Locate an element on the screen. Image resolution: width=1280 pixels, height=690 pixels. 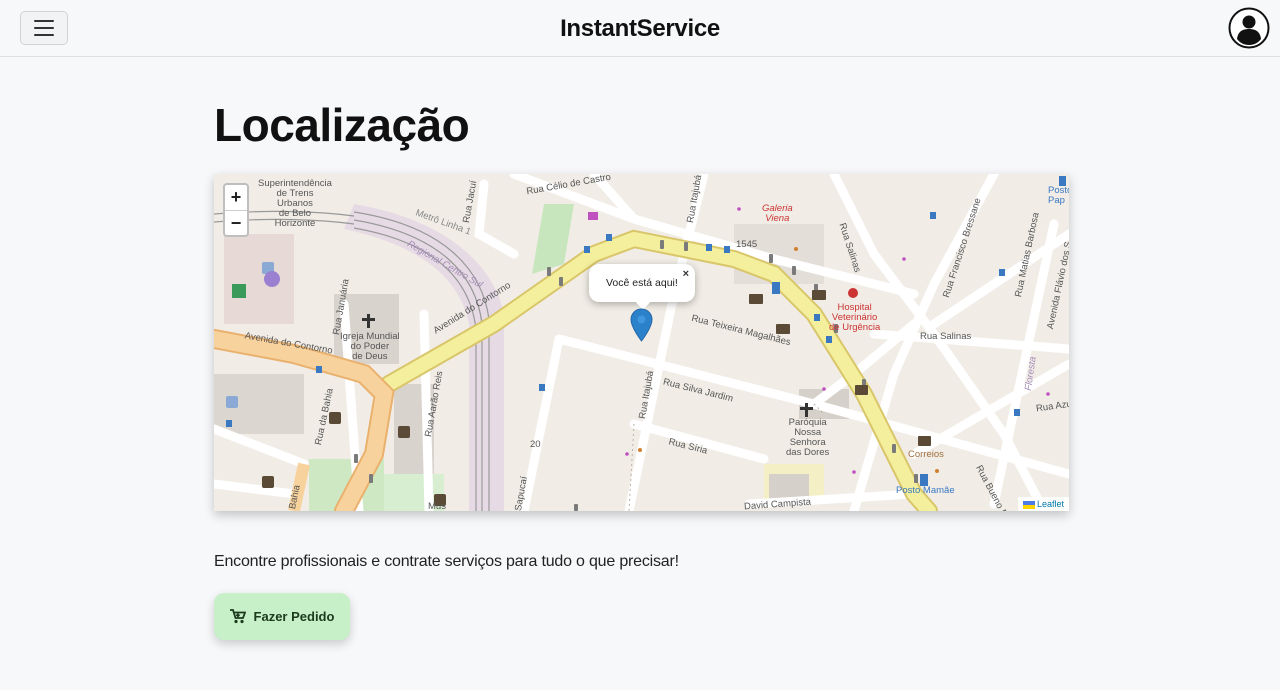
map-label-20: 20 is located at coordinates (535, 444).